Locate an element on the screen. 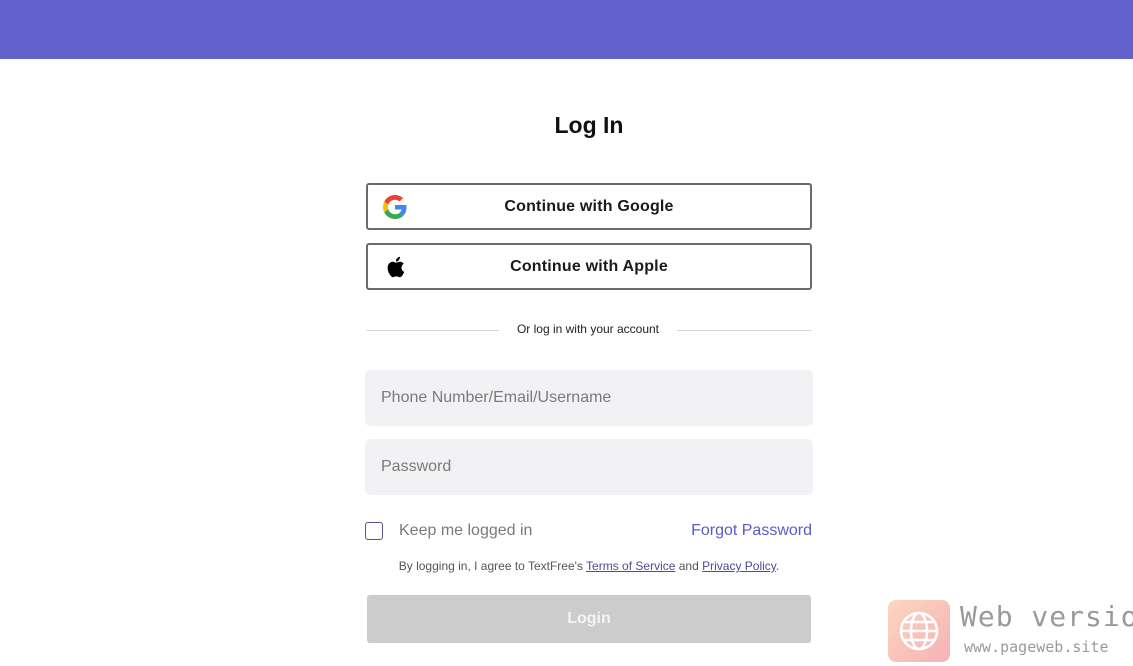  continue-with-google-button: Continue with Google is located at coordinates (589, 206).